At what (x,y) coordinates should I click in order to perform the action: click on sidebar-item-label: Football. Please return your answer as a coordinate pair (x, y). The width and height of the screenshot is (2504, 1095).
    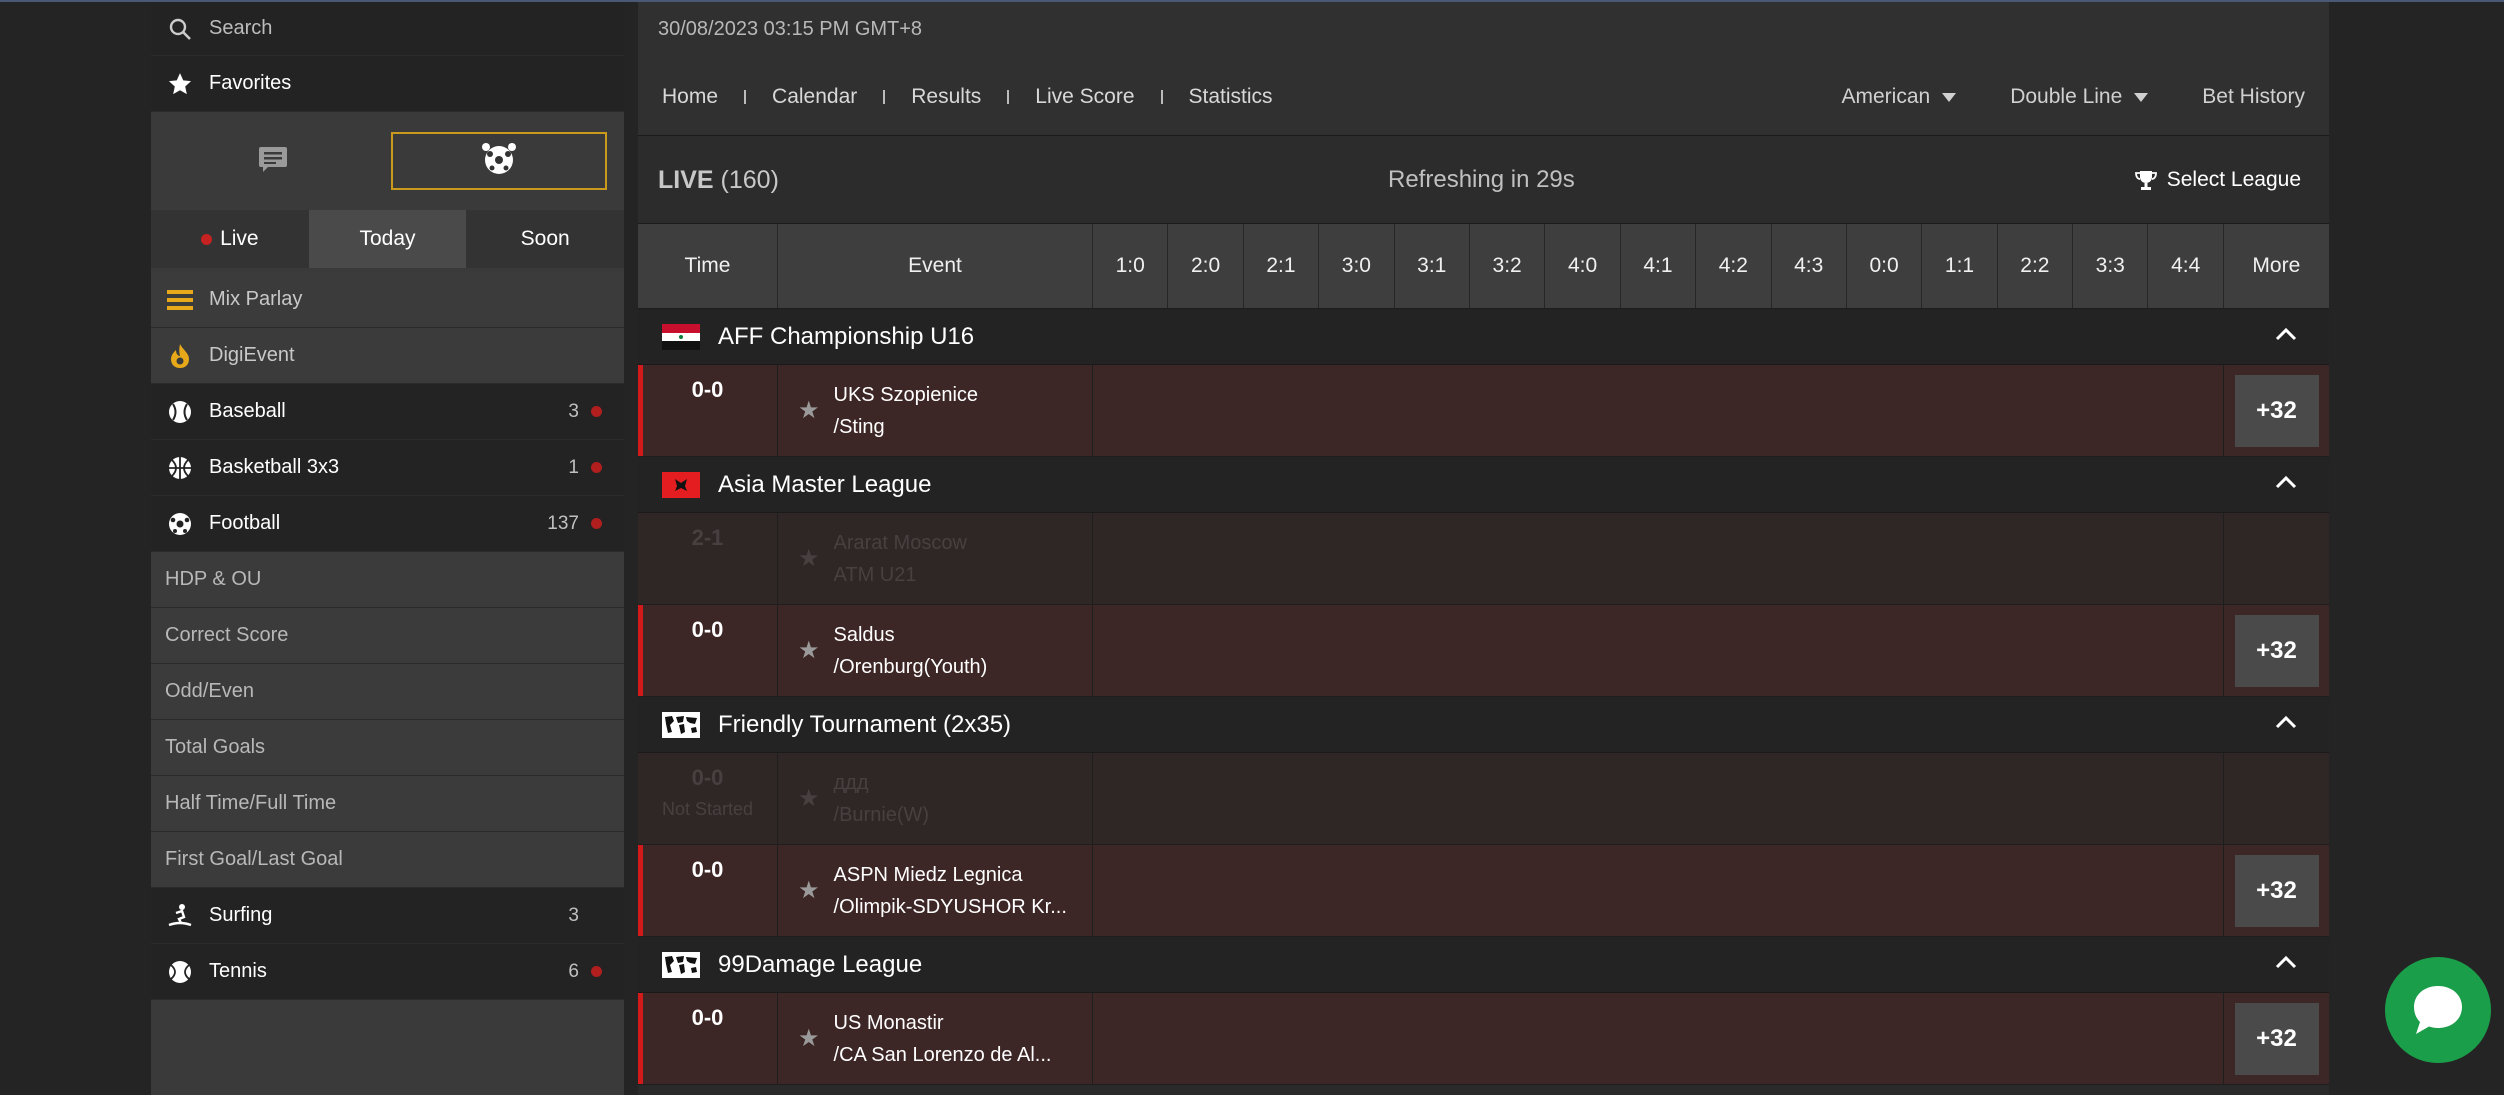
    Looking at the image, I should click on (245, 523).